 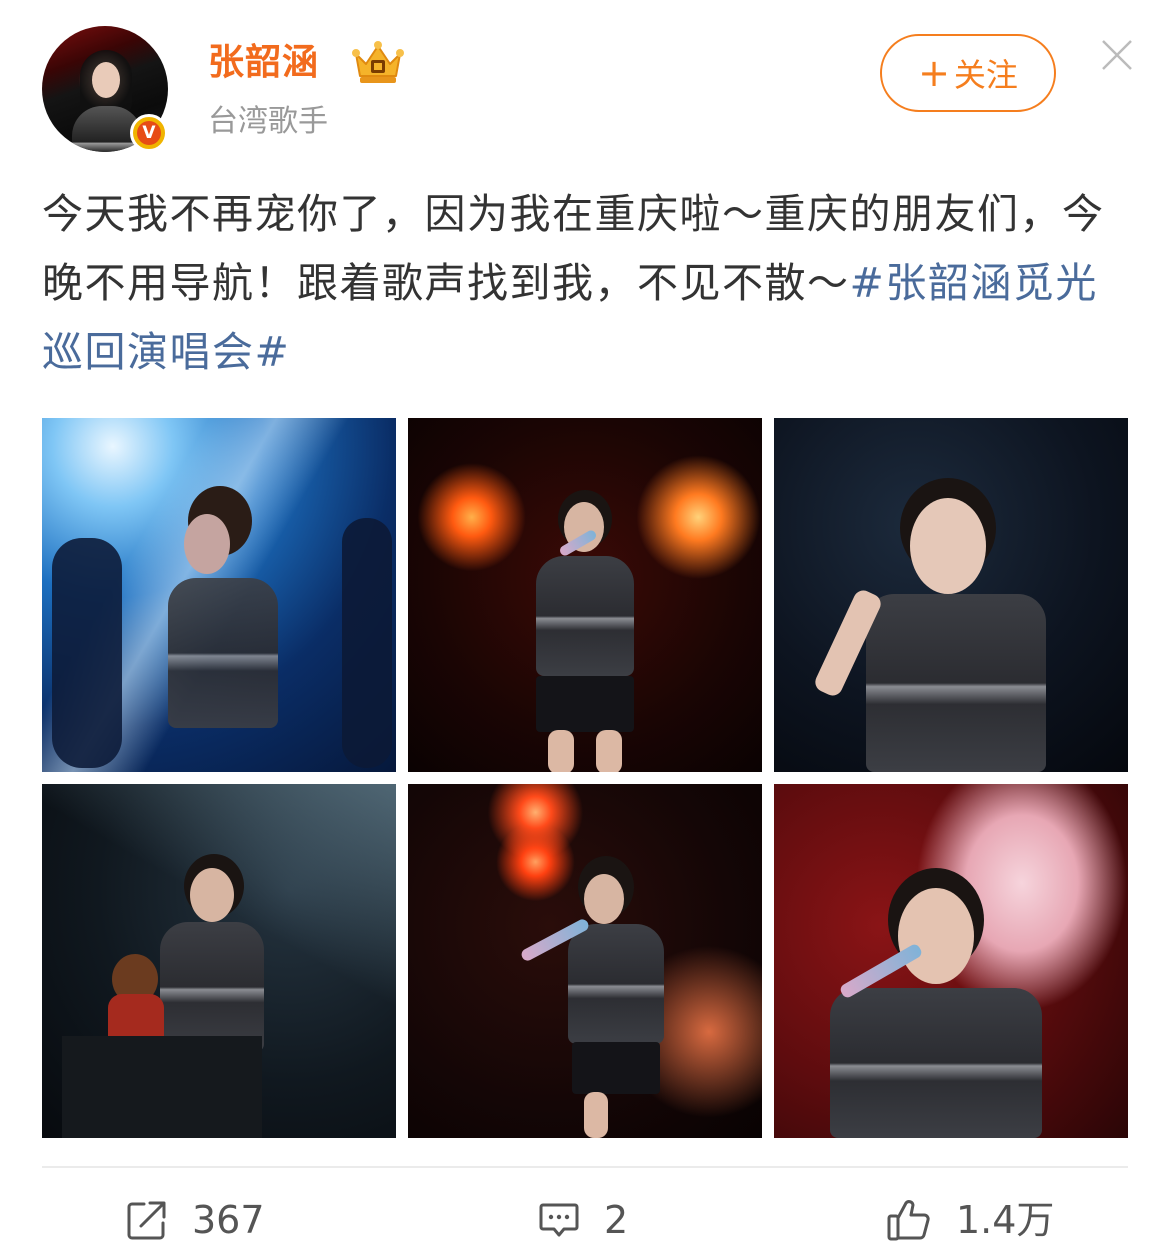 I want to click on user-name: 张韶涵, so click(x=263, y=63).